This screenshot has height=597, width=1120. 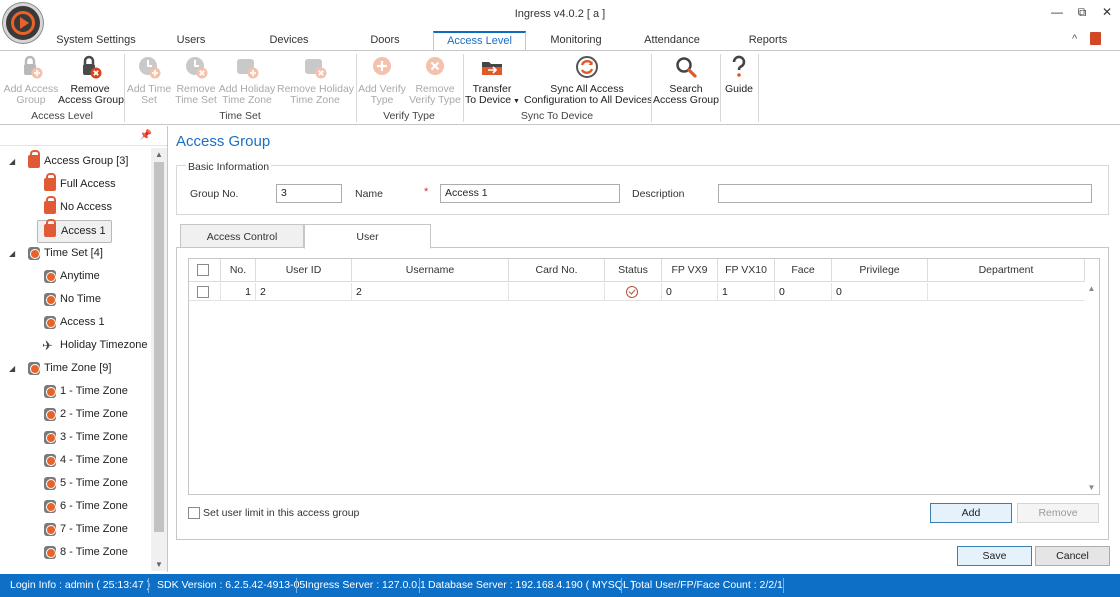 What do you see at coordinates (746, 292) in the screenshot?
I see `cell-fp-vx10: 1` at bounding box center [746, 292].